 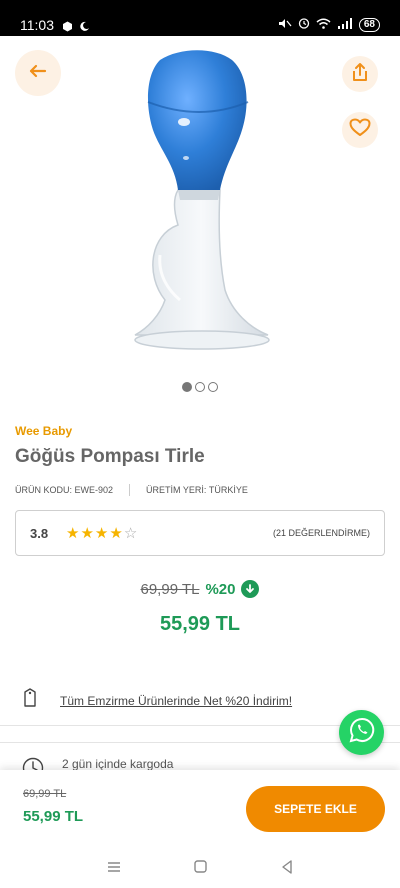 I want to click on product-image, so click(x=205, y=205).